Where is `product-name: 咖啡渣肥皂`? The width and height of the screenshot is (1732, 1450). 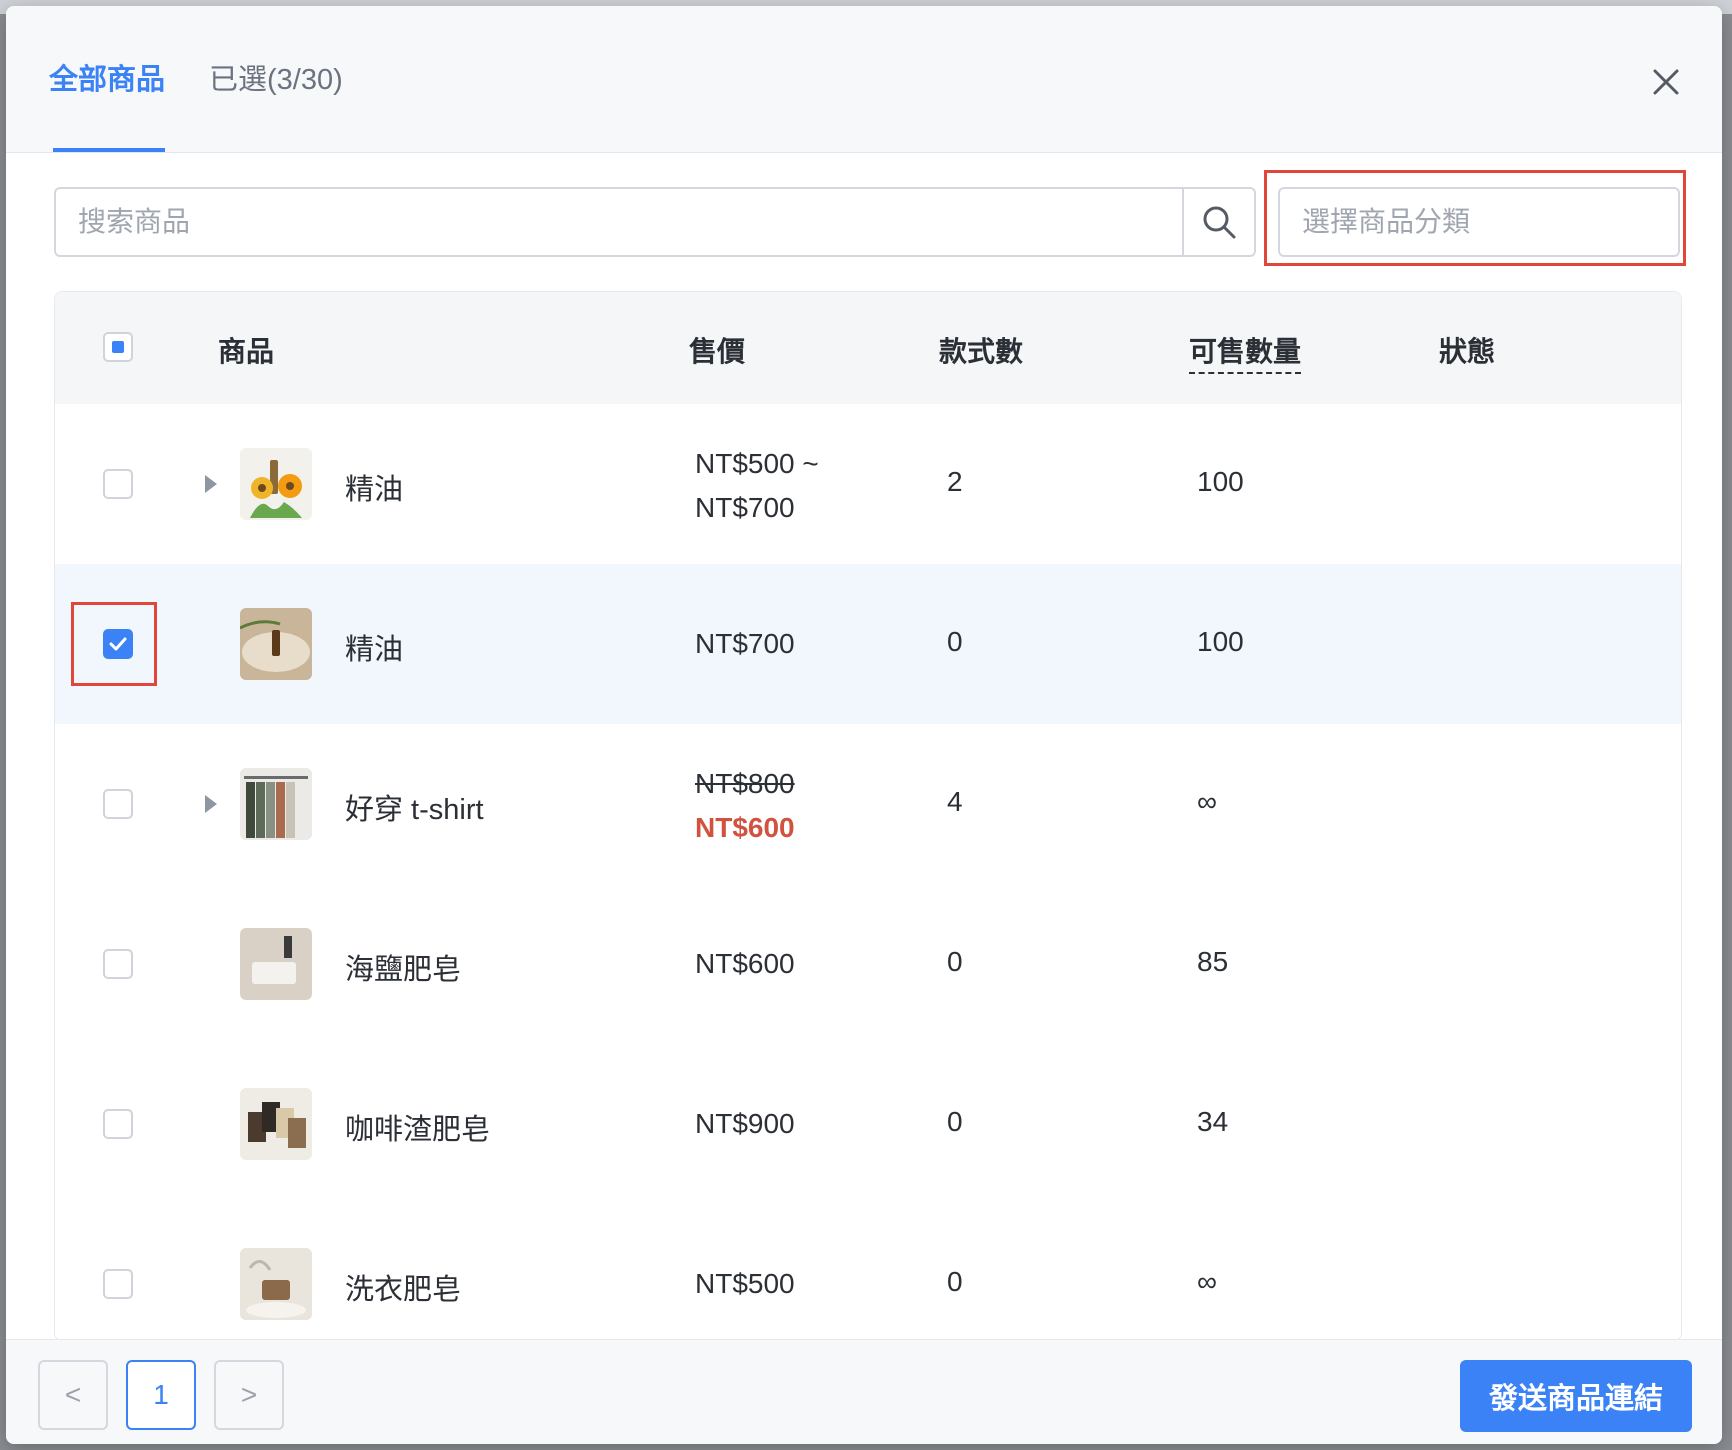
product-name: 咖啡渣肥皂 is located at coordinates (418, 1130).